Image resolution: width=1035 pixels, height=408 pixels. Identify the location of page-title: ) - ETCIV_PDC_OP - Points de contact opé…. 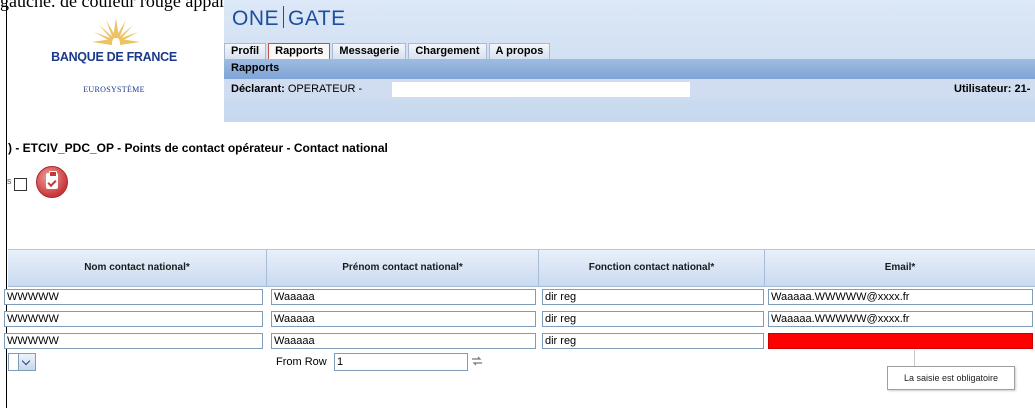
(198, 148).